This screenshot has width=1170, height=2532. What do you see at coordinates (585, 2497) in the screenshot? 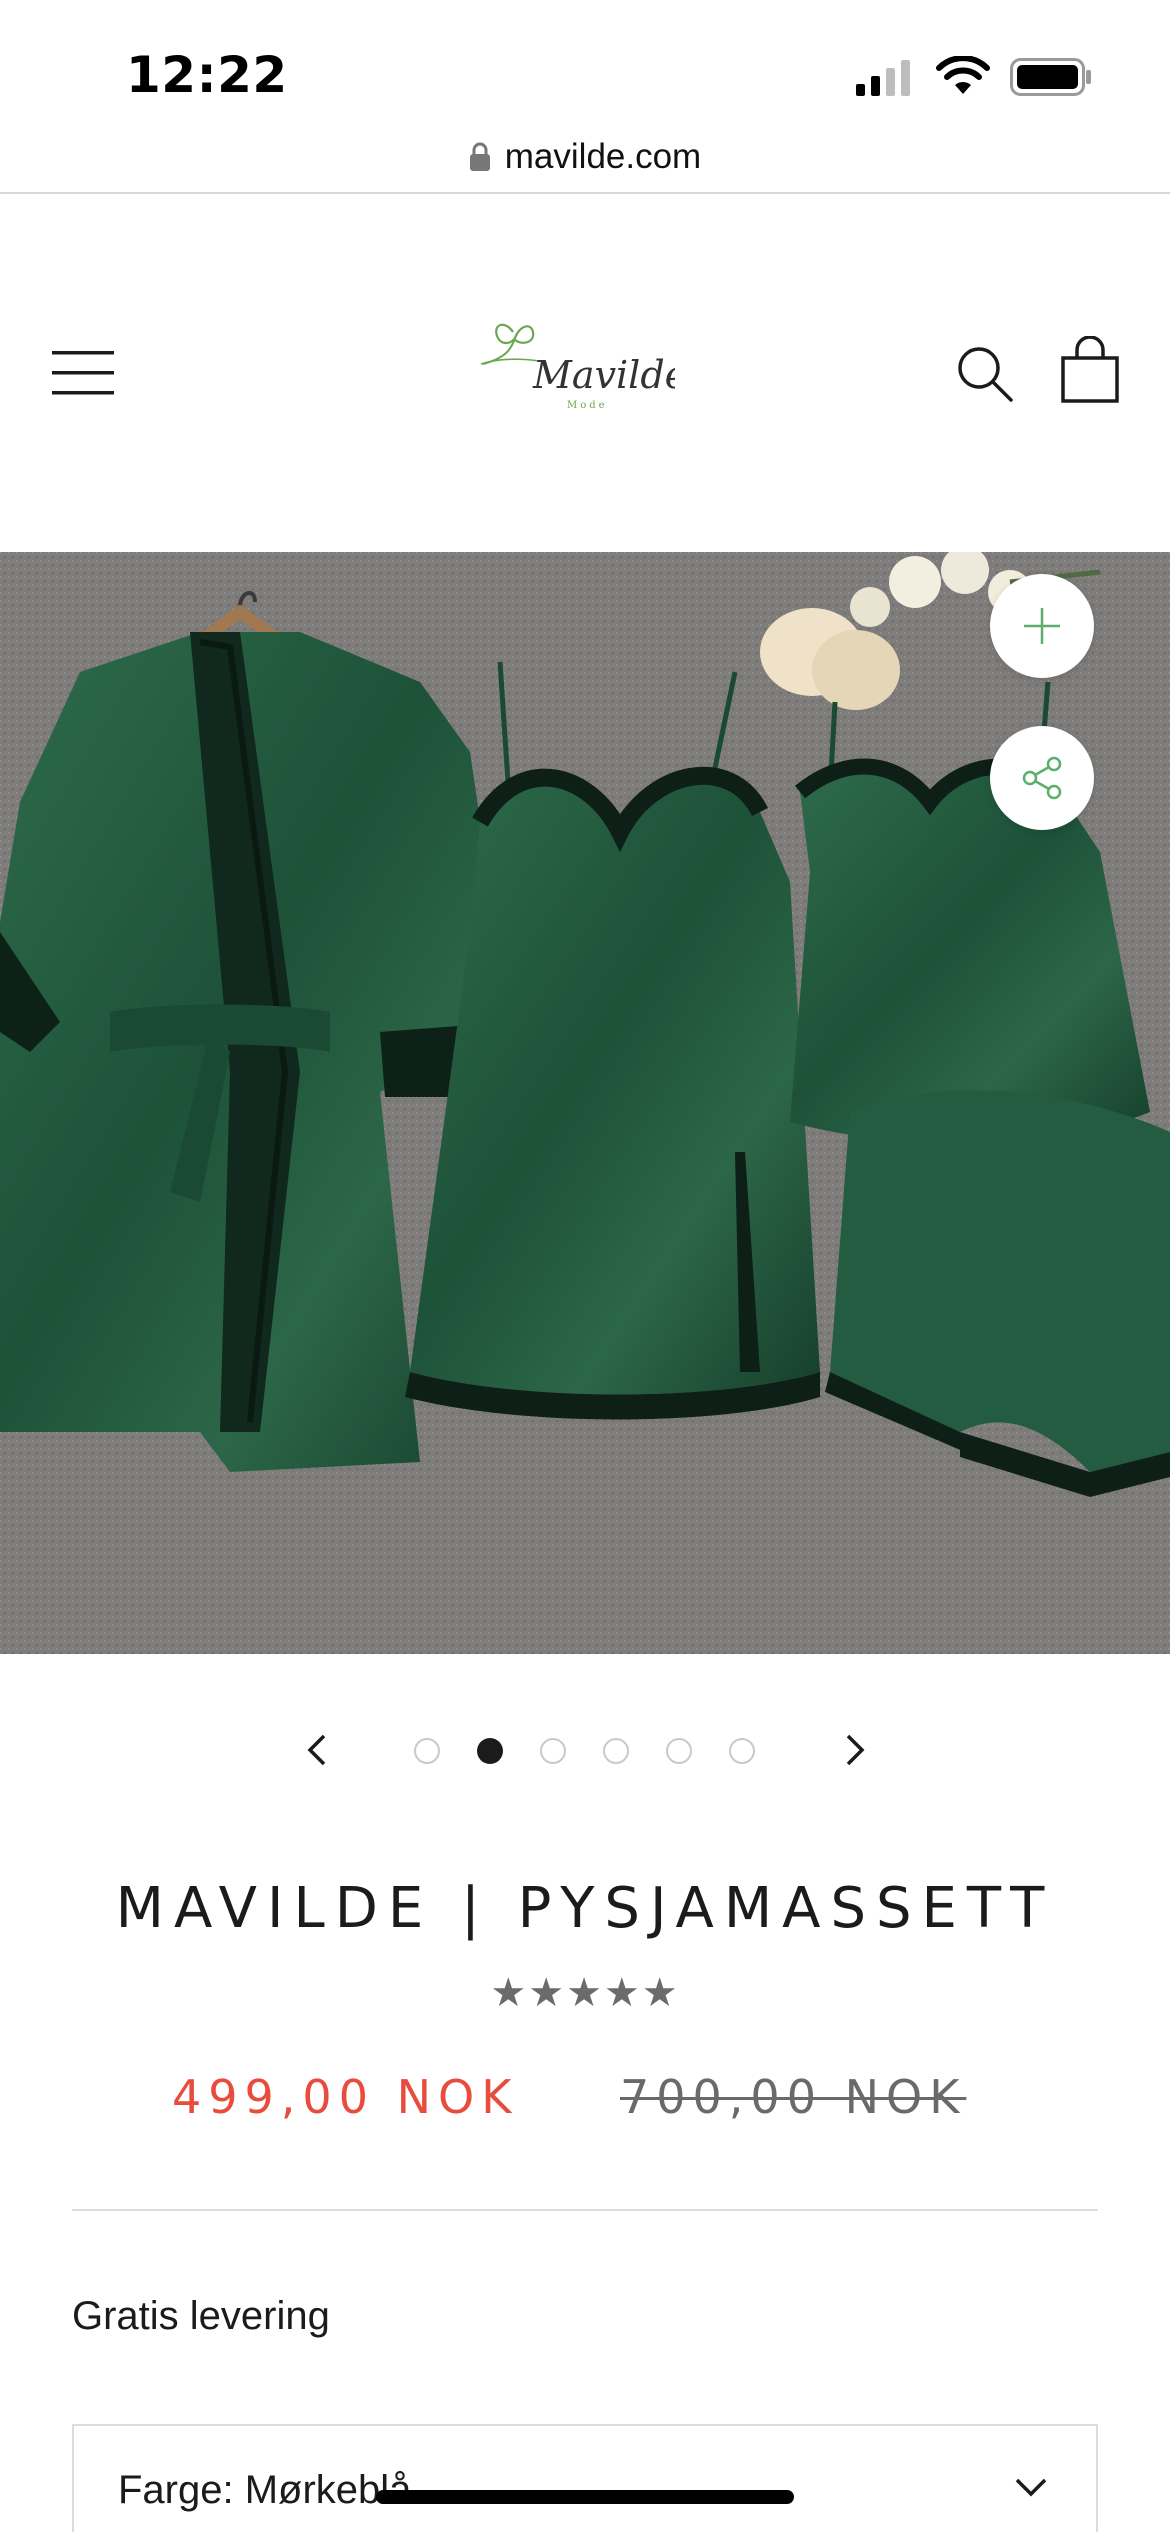
I see `home-indicator` at bounding box center [585, 2497].